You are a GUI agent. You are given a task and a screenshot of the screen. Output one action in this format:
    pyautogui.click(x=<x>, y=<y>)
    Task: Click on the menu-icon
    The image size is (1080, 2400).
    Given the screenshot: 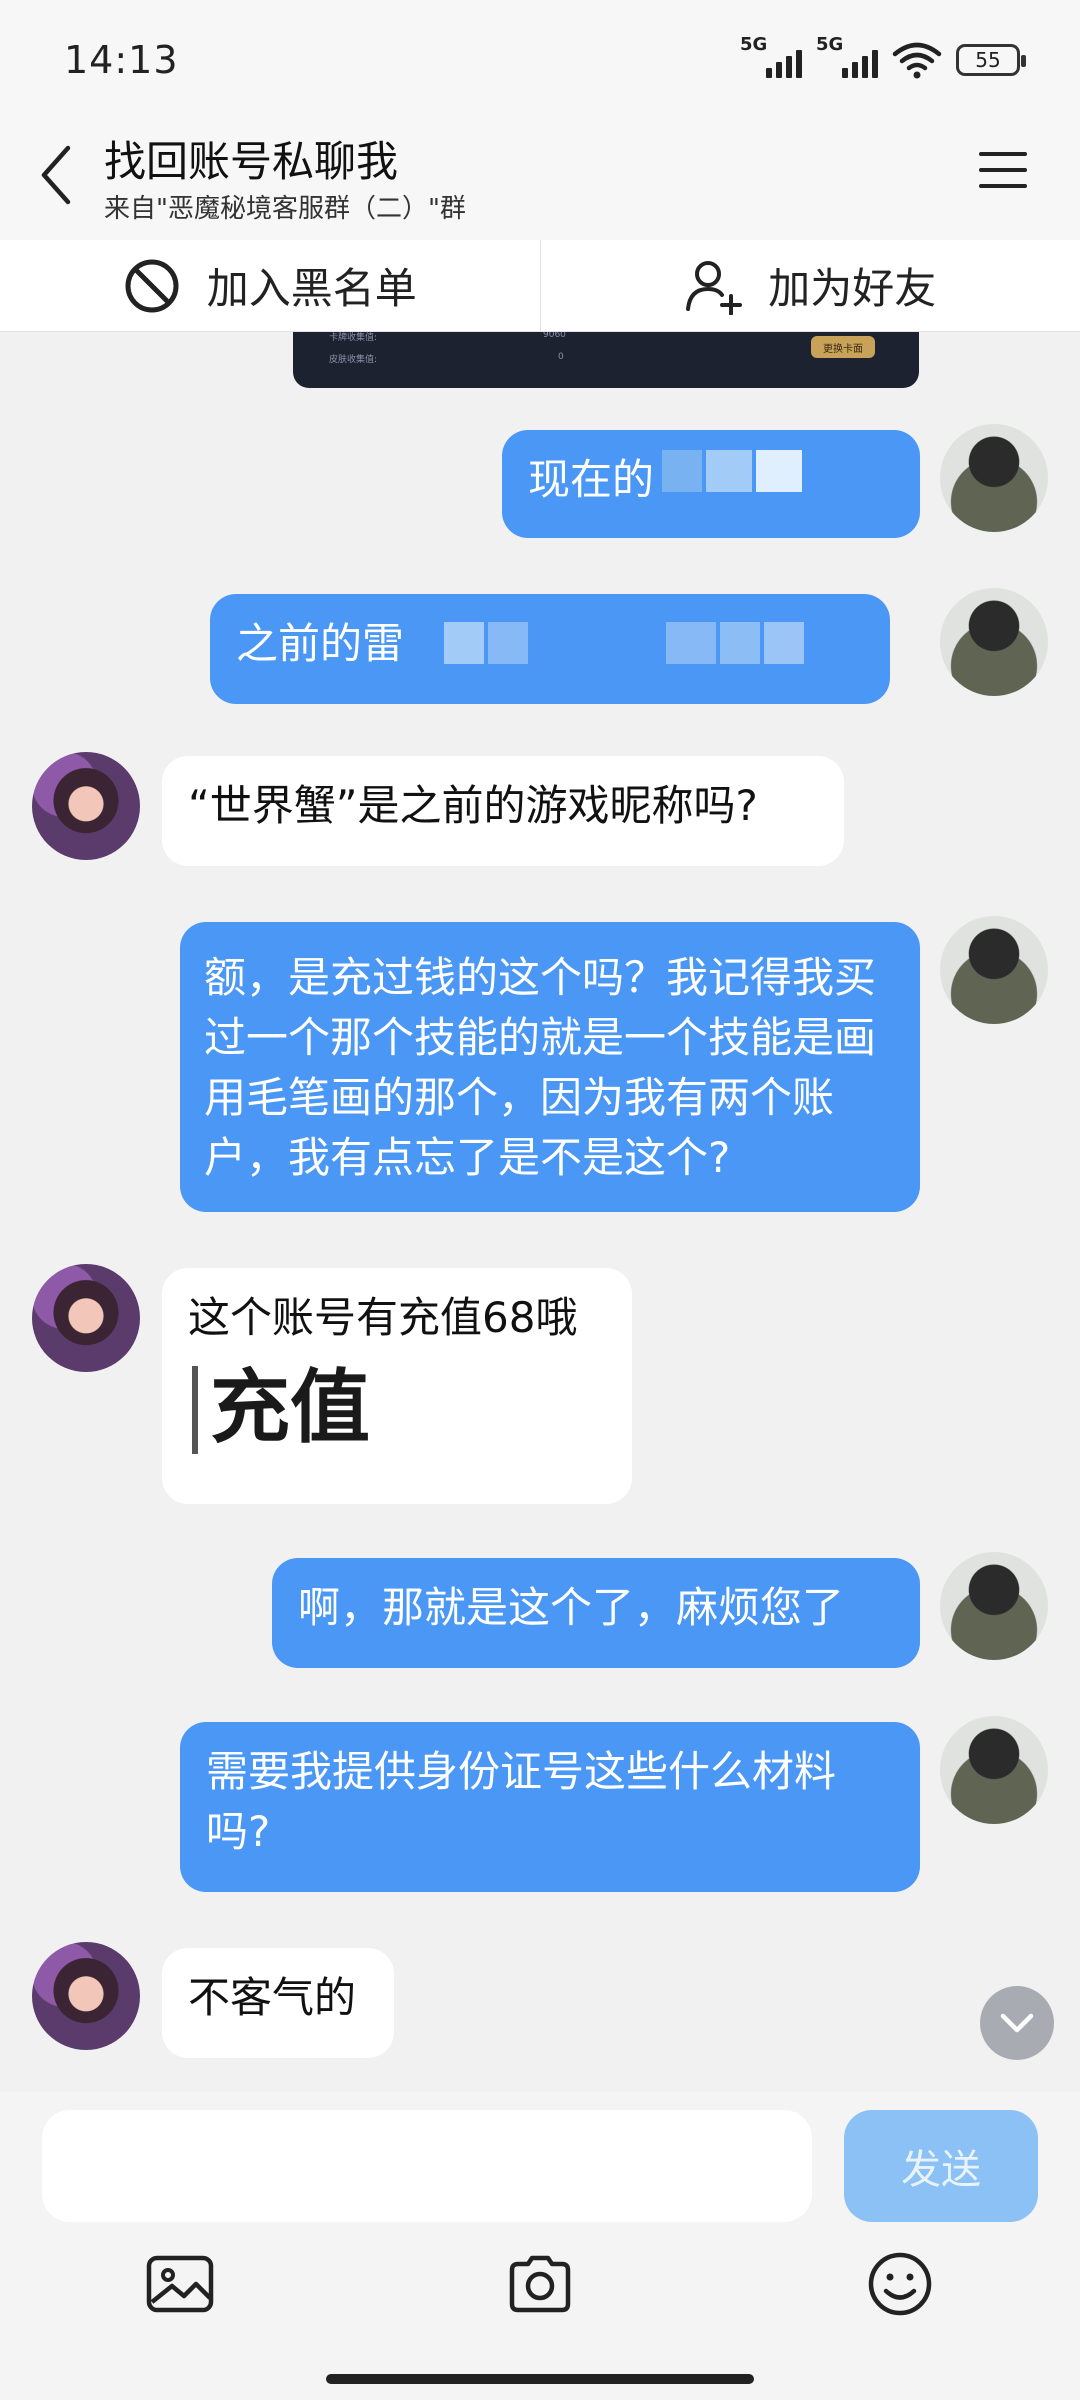 What is the action you would take?
    pyautogui.click(x=1003, y=170)
    